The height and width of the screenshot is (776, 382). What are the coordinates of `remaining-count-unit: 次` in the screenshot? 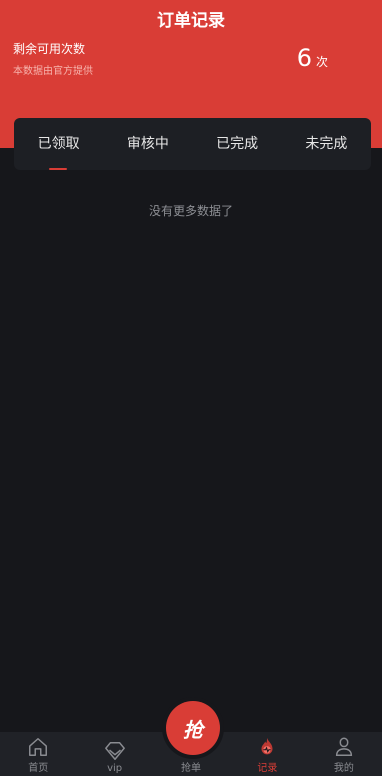 It's located at (321, 62).